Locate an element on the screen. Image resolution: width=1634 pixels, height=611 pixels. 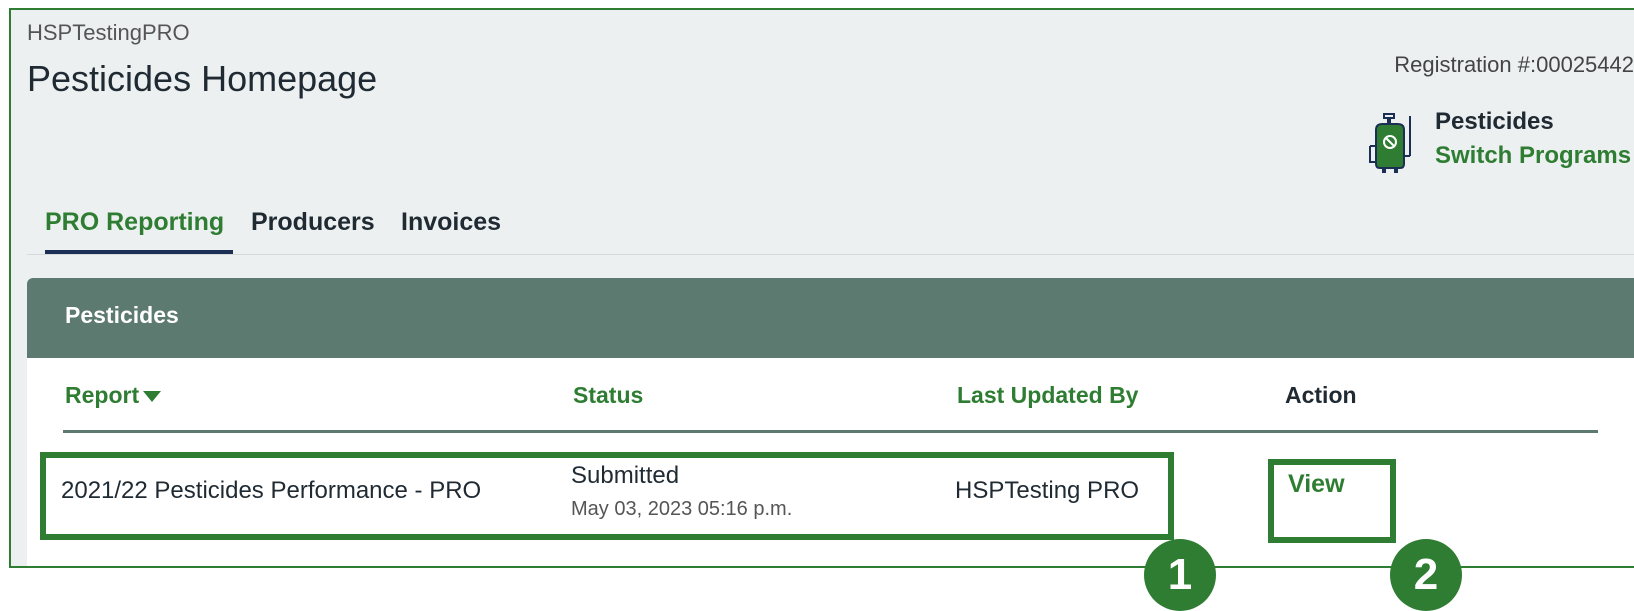
tab-label: Producers is located at coordinates (313, 222).